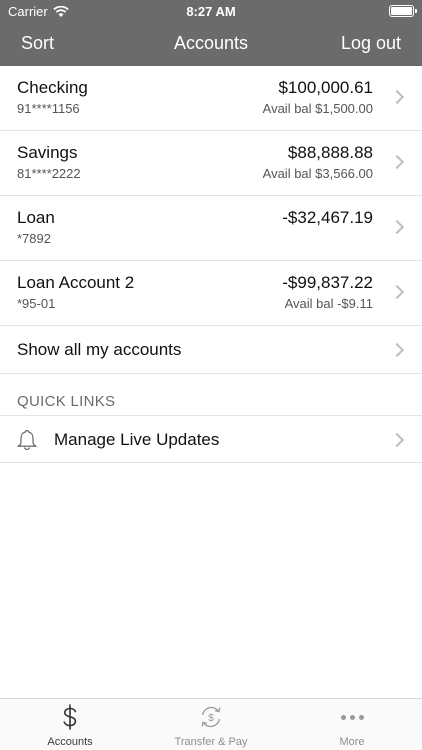 The image size is (422, 750). What do you see at coordinates (47, 152) in the screenshot?
I see `account-name: Savings` at bounding box center [47, 152].